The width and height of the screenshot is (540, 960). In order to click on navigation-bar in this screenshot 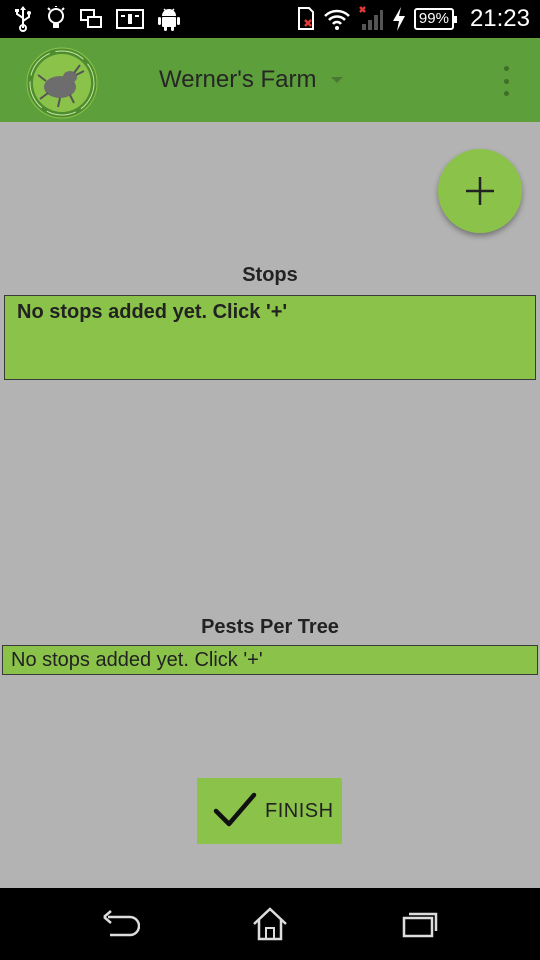, I will do `click(270, 924)`.